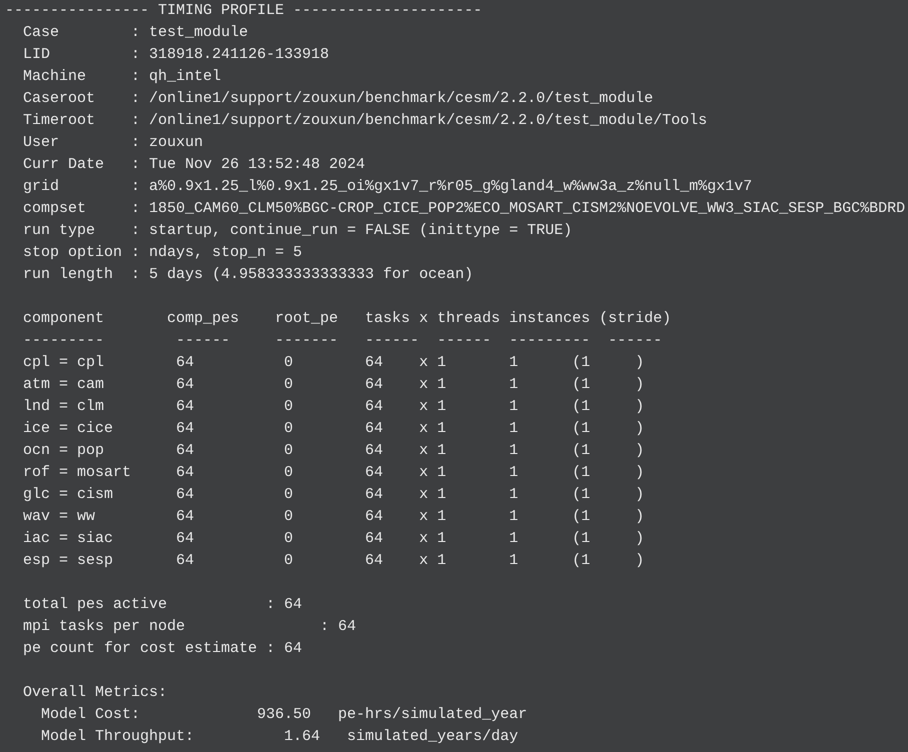  I want to click on summary-line: total pes active : 64, so click(162, 604).